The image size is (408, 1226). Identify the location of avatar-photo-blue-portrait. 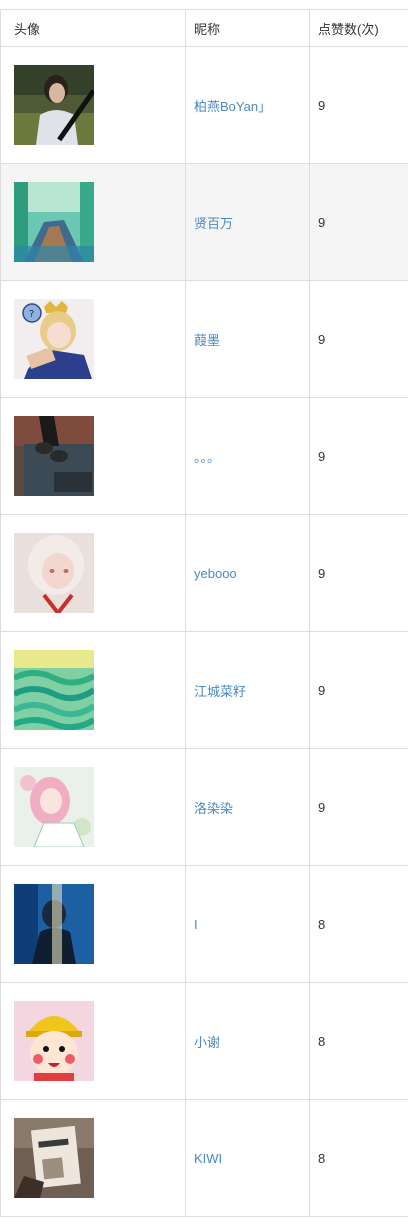
(54, 924).